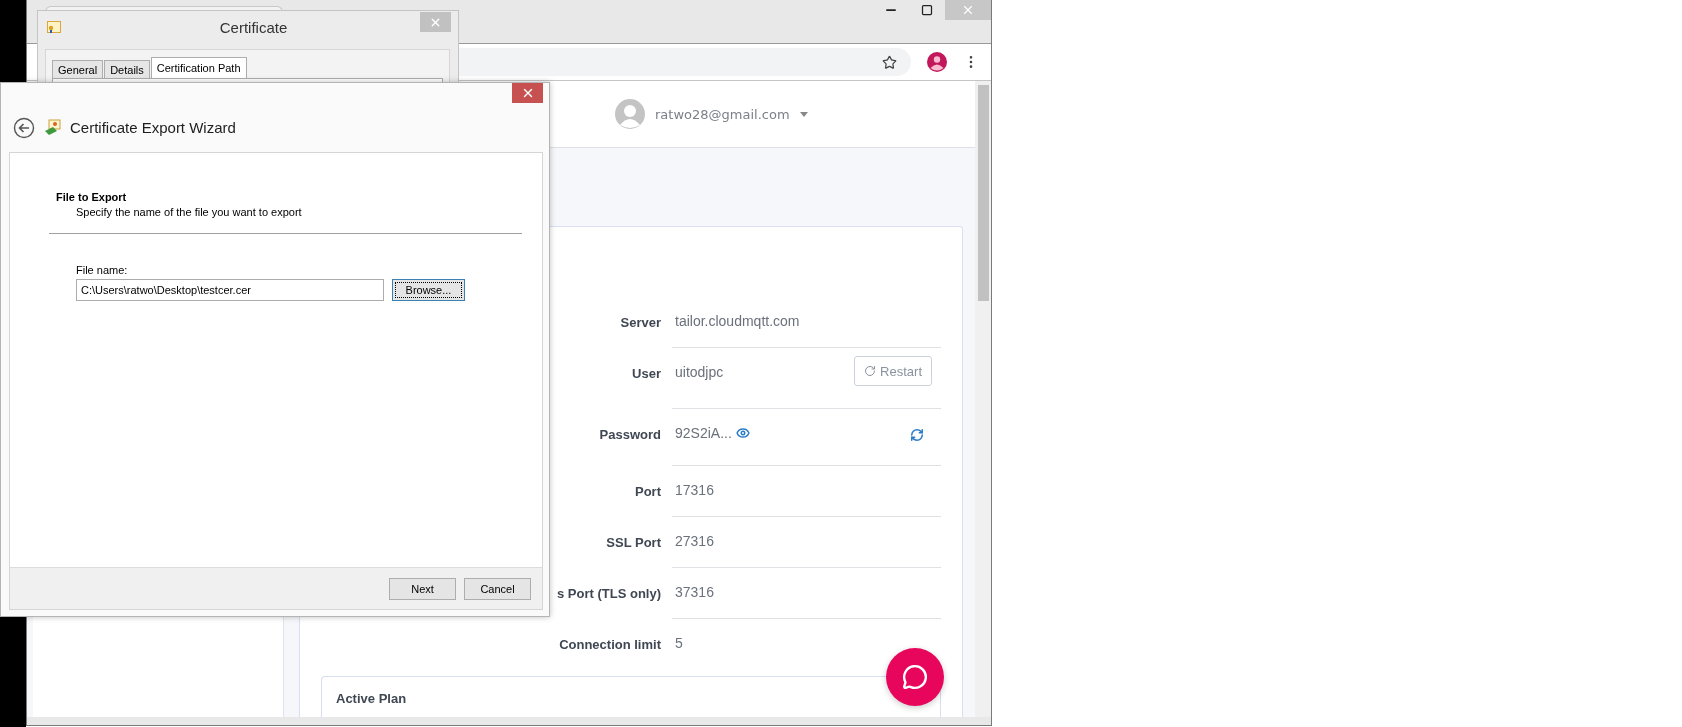 The width and height of the screenshot is (1682, 727). I want to click on field-value: tailor.cloudmqtt.com, so click(737, 321).